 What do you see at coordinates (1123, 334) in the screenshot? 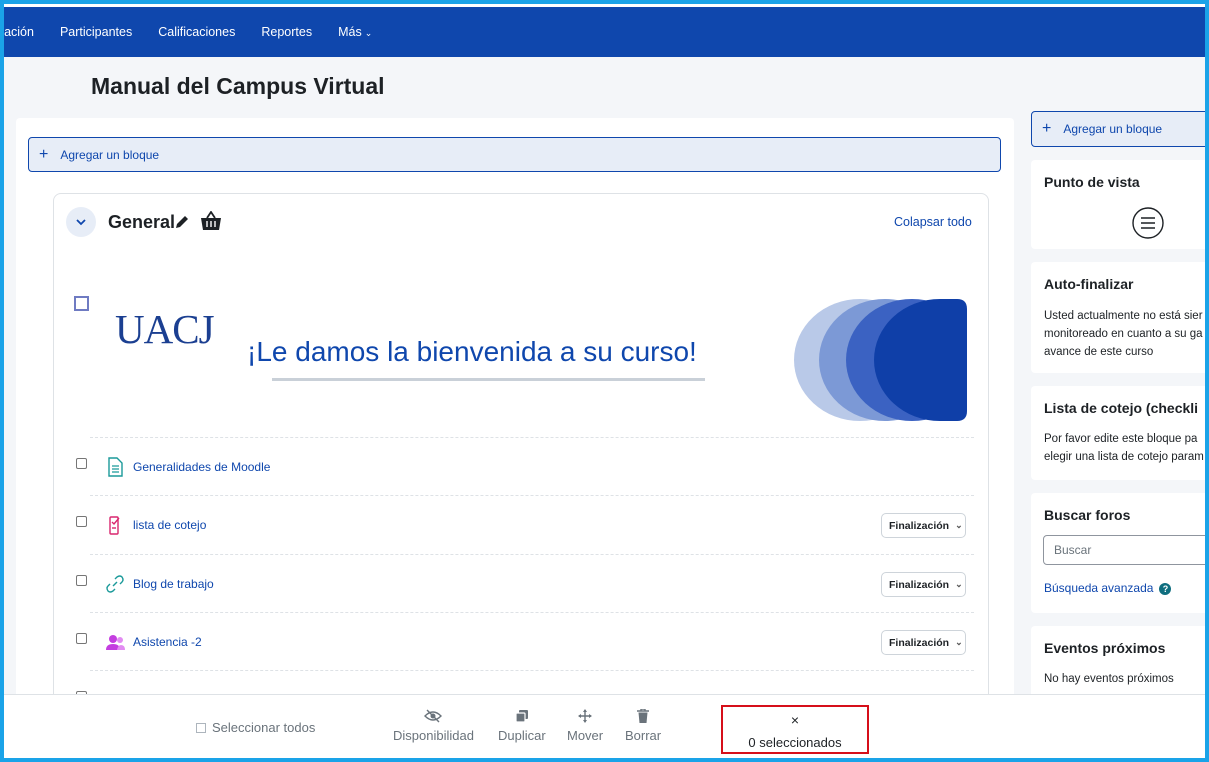
I see `block-text: monitoreado en cuanto a su ga` at bounding box center [1123, 334].